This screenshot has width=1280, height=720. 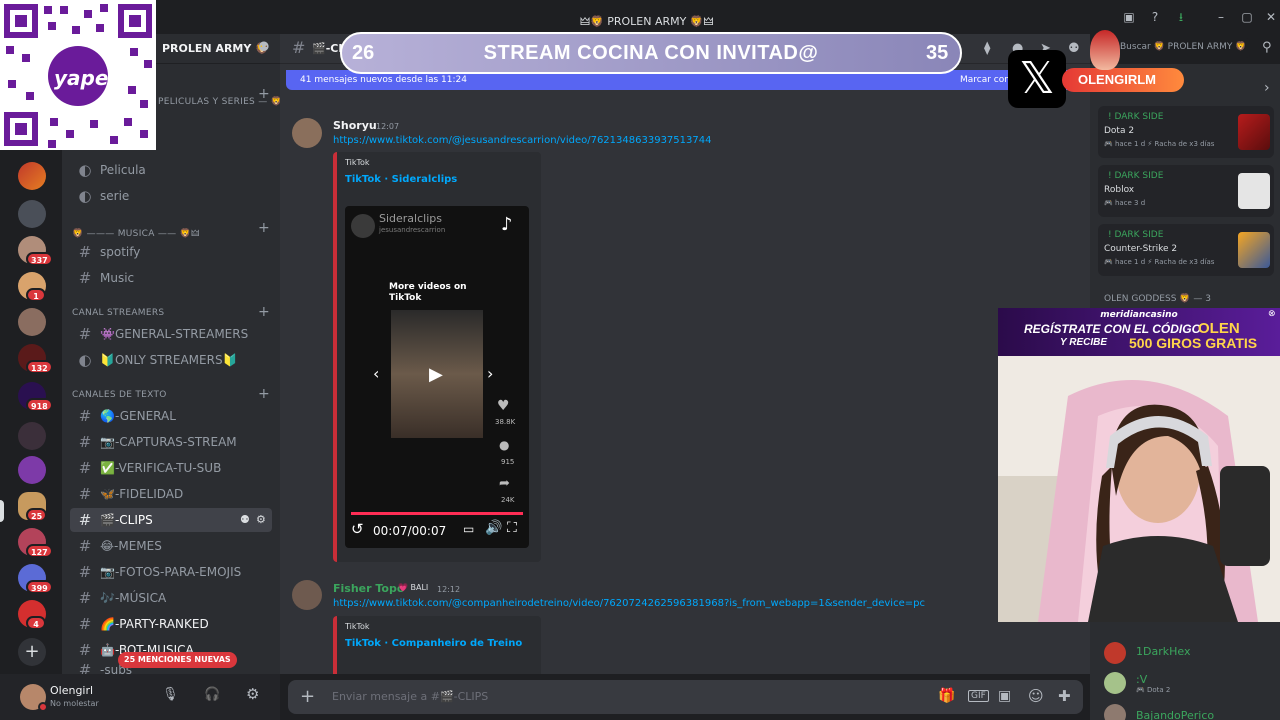 I want to click on replay-icon: ↺, so click(x=357, y=529).